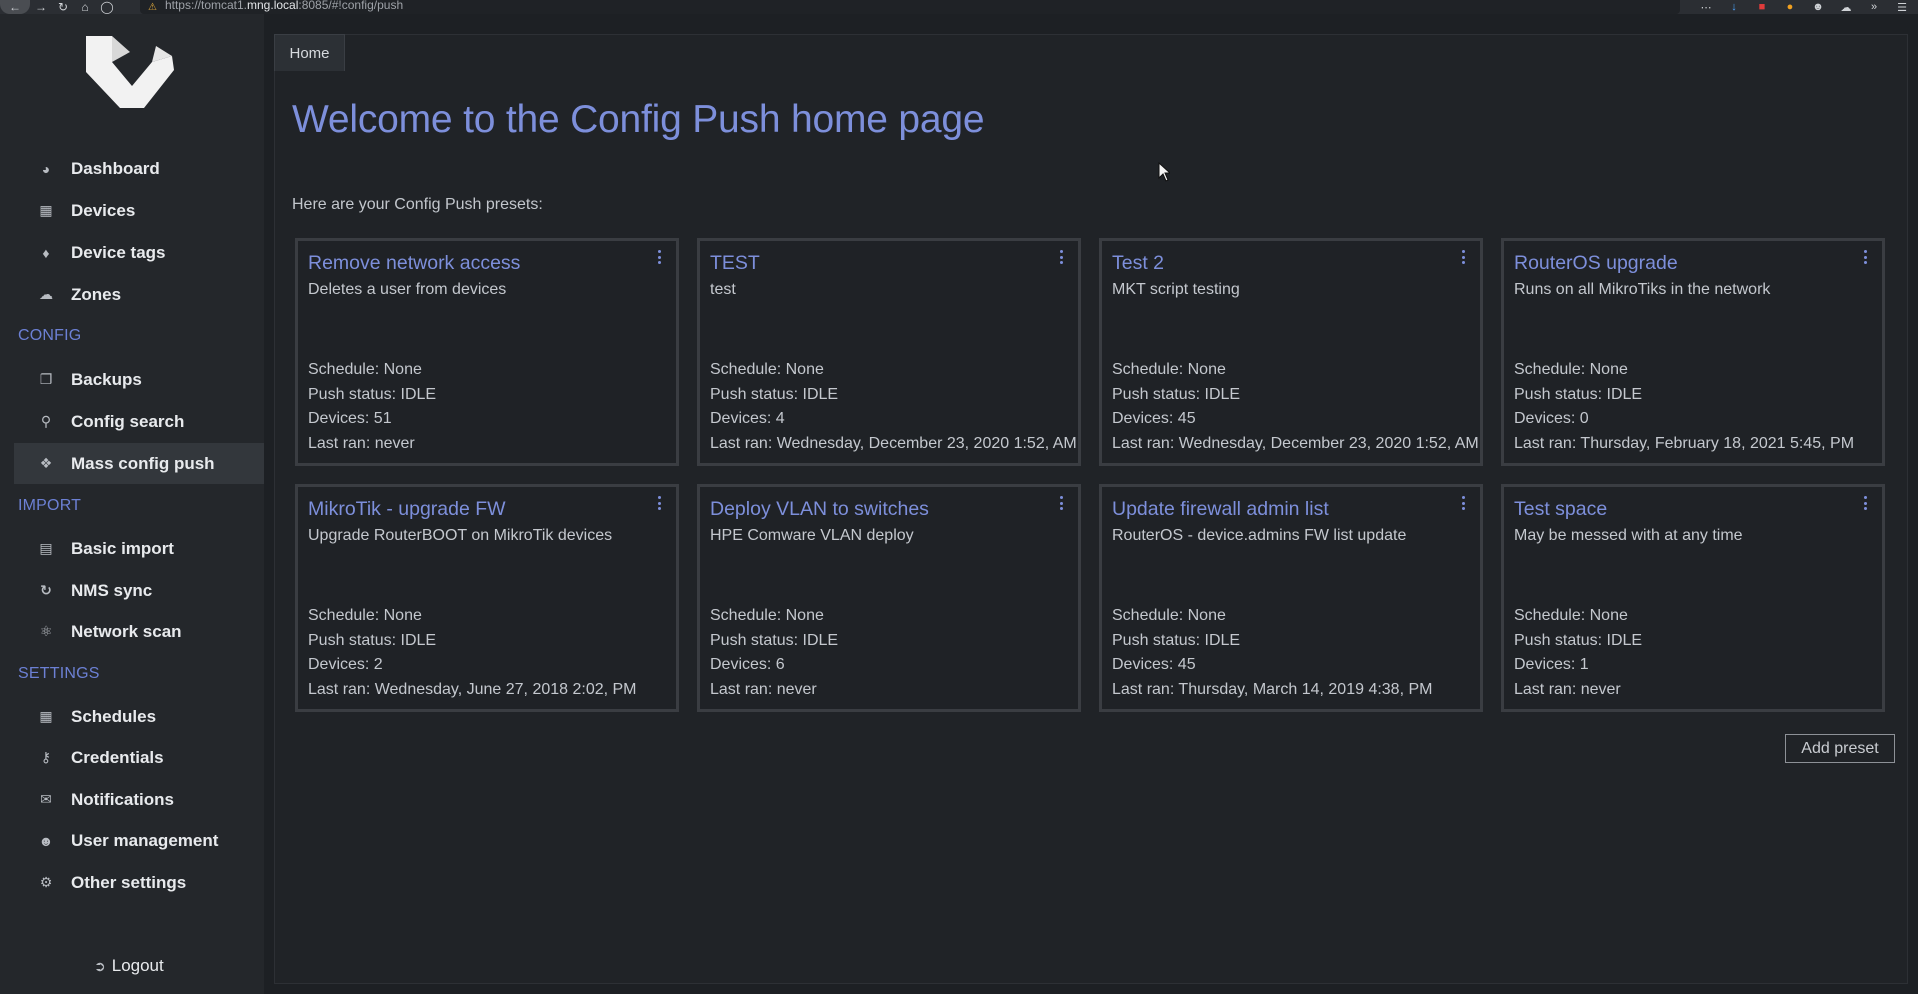 This screenshot has width=1918, height=994. I want to click on sidebar-item-label: Device tags, so click(118, 252).